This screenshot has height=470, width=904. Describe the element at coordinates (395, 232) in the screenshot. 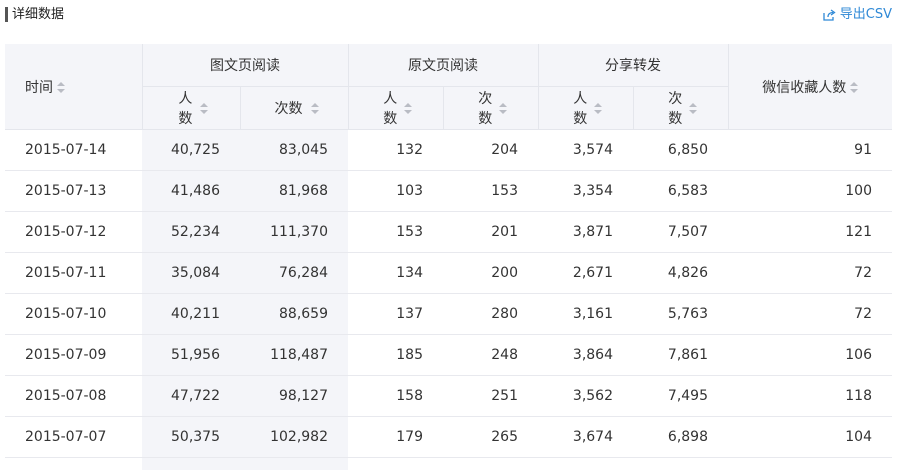

I see `cell-original-people: 153` at that location.